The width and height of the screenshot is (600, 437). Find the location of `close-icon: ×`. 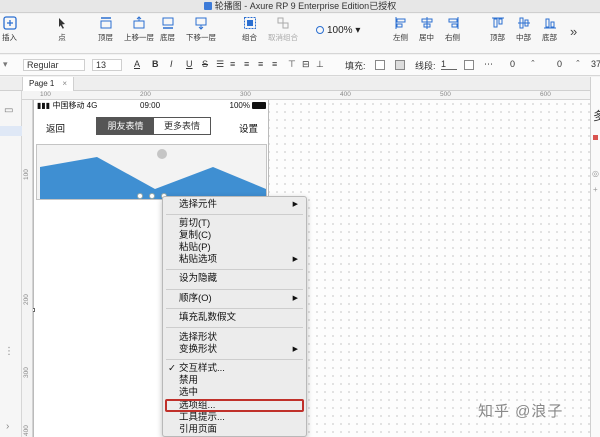

close-icon: × is located at coordinates (64, 83).